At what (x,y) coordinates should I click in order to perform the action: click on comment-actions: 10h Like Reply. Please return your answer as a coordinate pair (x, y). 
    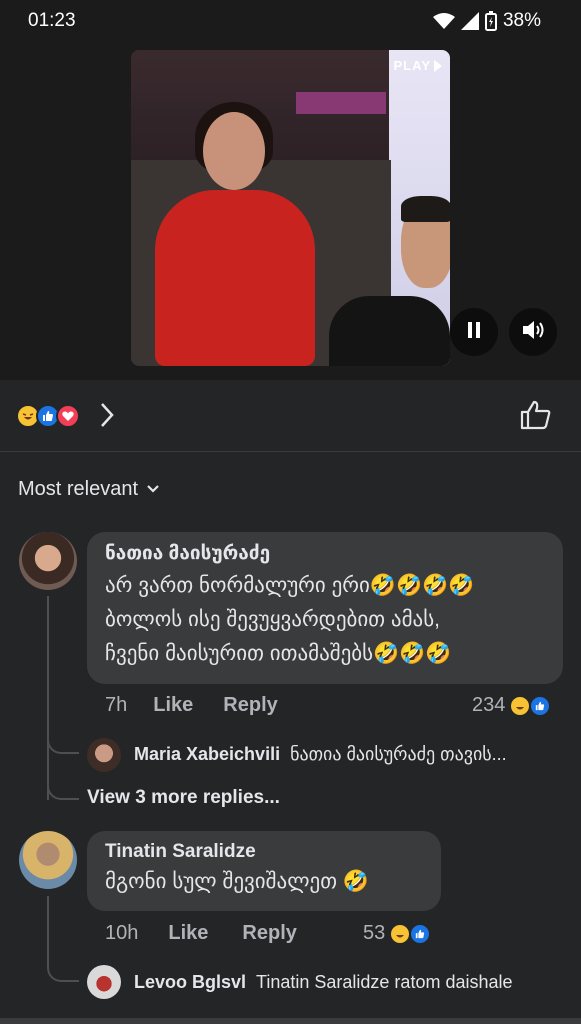
    Looking at the image, I should click on (201, 933).